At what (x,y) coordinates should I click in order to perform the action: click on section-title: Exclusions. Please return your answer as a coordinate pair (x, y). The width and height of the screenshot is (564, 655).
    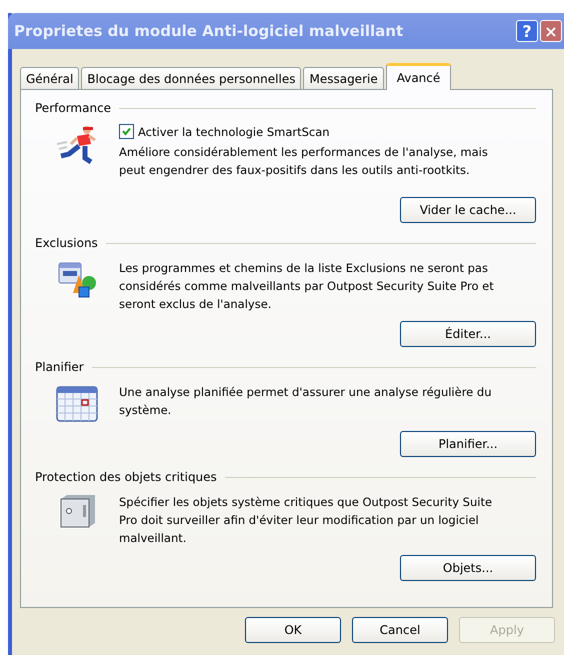
    Looking at the image, I should click on (66, 243).